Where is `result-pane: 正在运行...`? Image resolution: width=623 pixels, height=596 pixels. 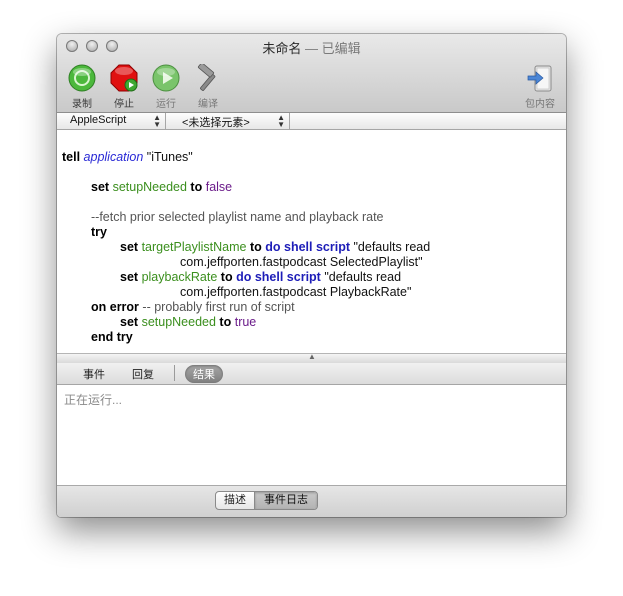
result-pane: 正在运行... is located at coordinates (311, 435).